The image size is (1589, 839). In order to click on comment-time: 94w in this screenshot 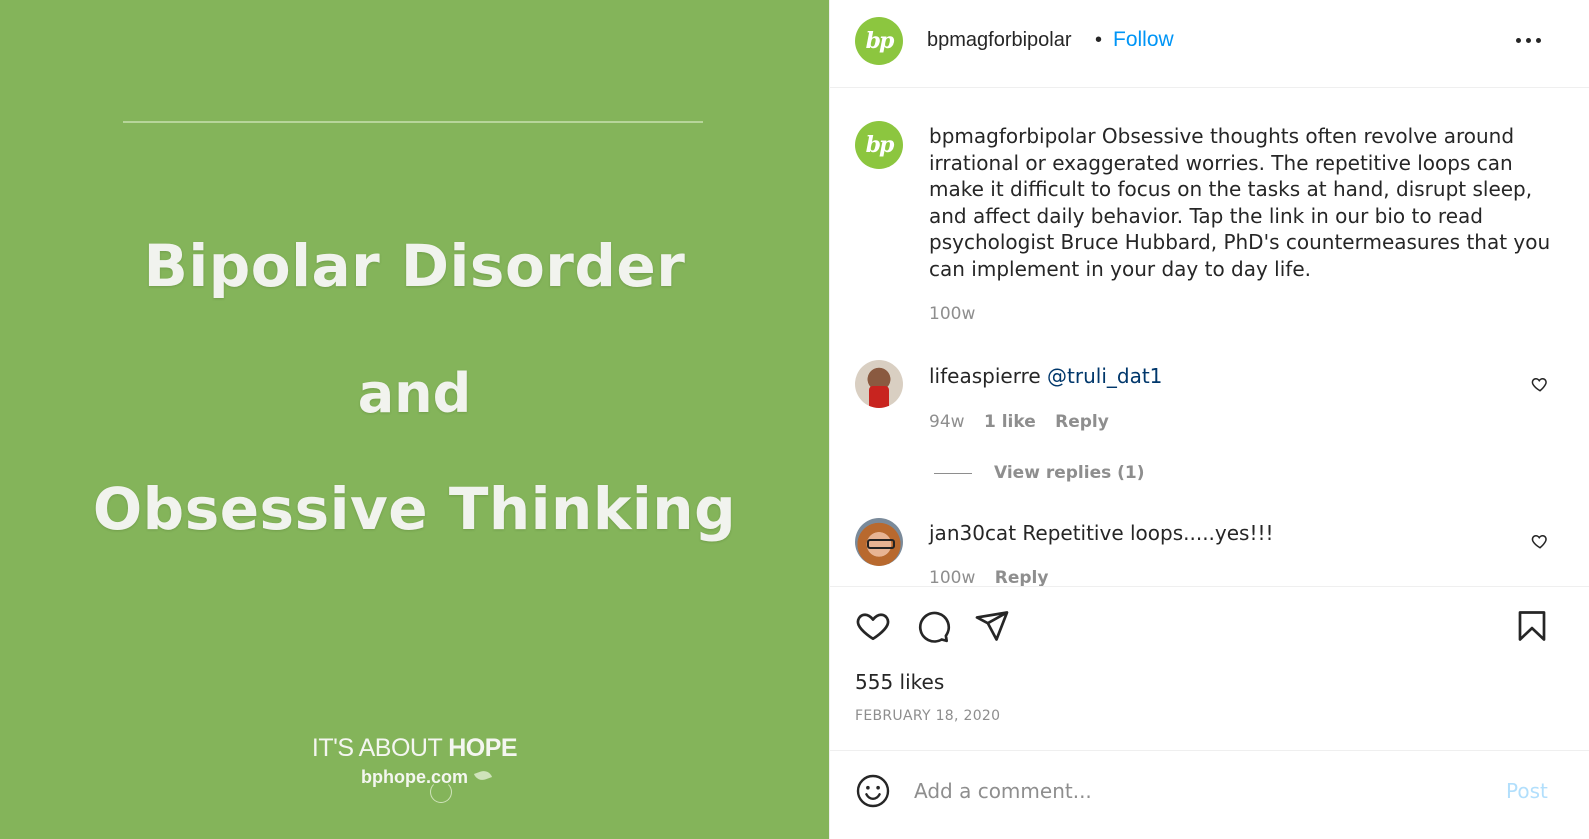, I will do `click(947, 422)`.